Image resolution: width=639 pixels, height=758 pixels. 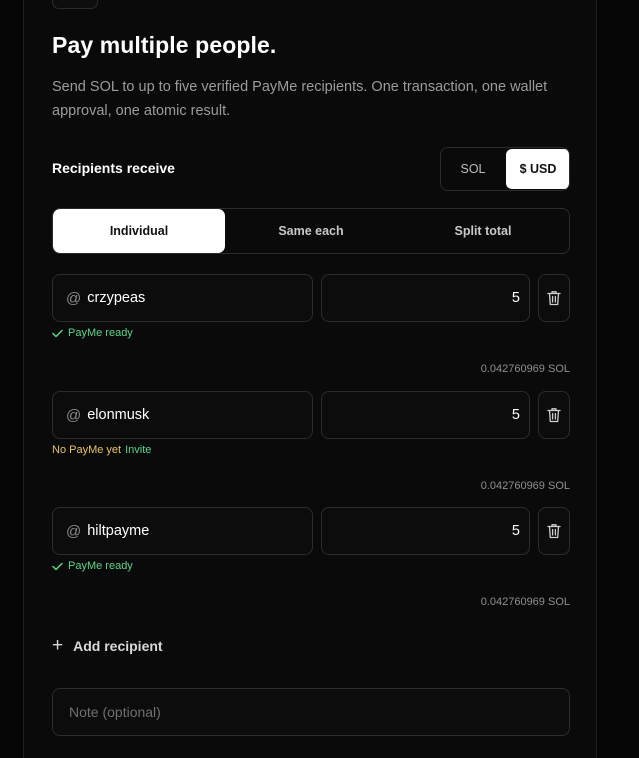 I want to click on tab-split-total: Split total, so click(x=483, y=231).